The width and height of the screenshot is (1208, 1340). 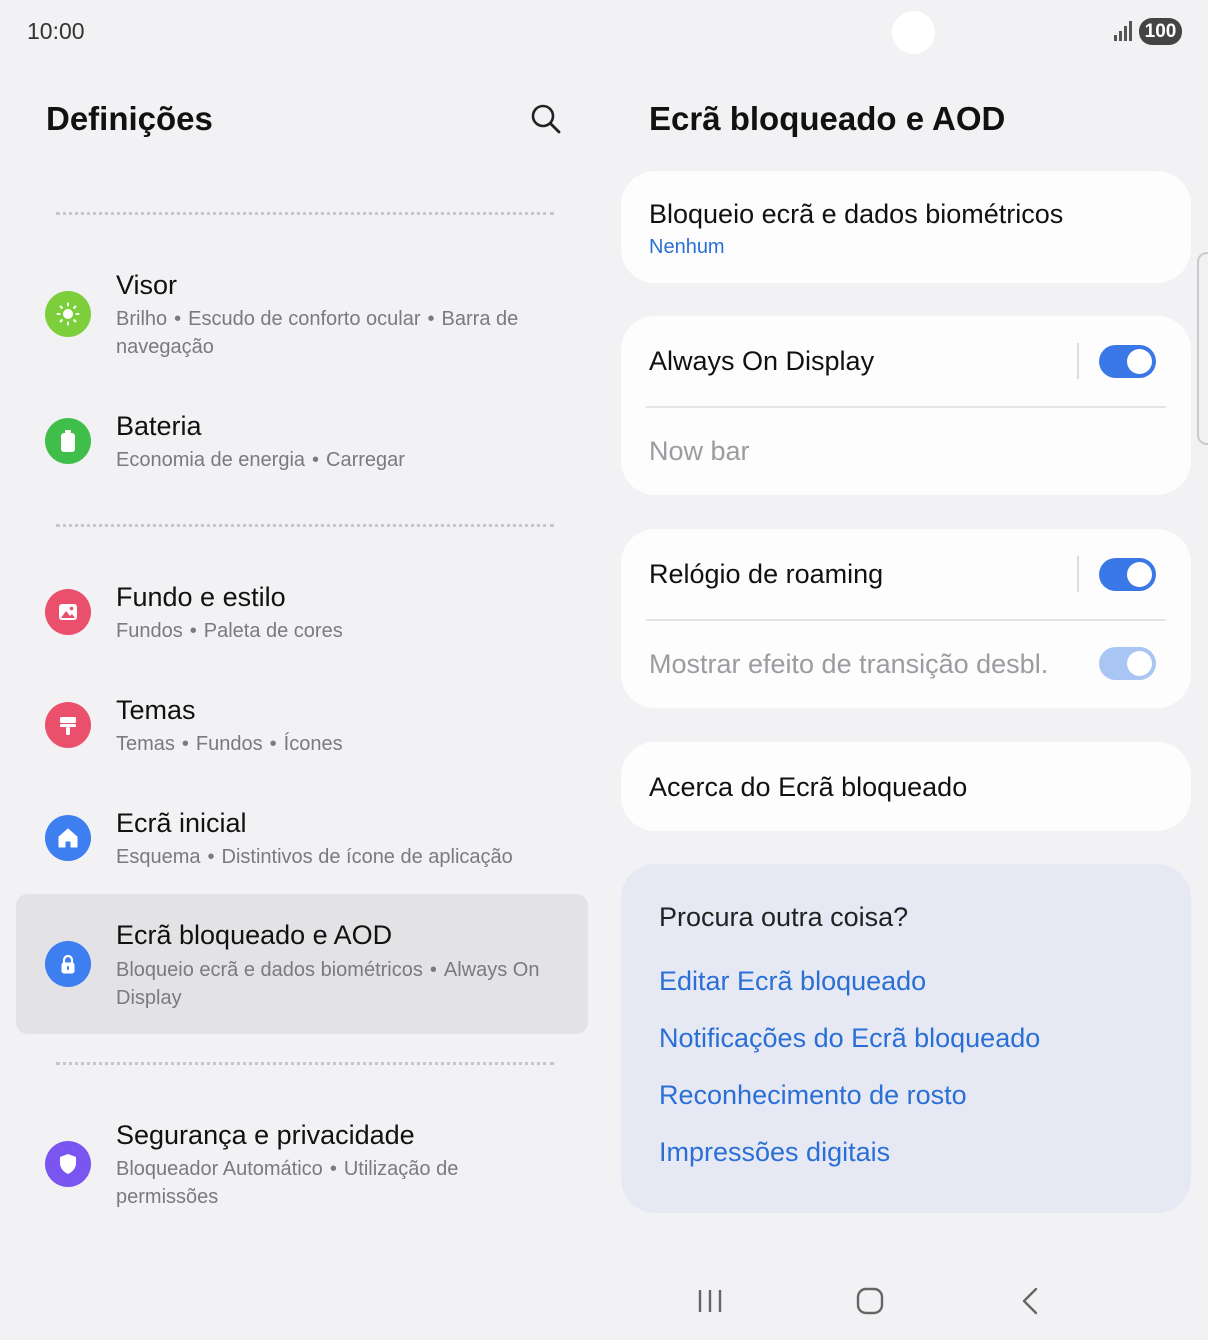 I want to click on back-button, so click(x=1030, y=1301).